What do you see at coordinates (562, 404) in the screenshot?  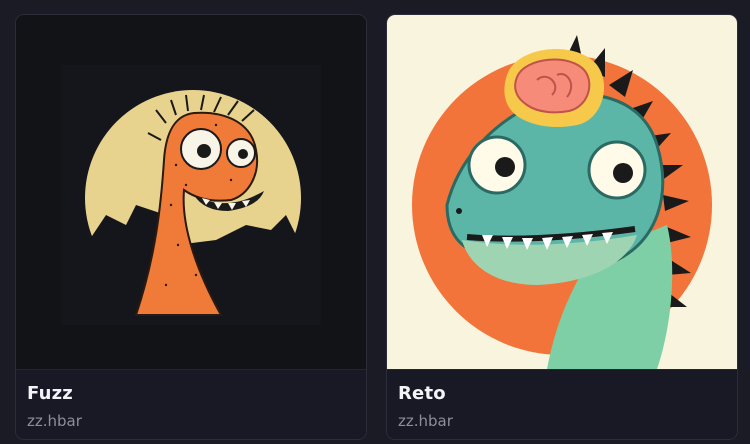 I see `card-footer: Reto zz.hbar` at bounding box center [562, 404].